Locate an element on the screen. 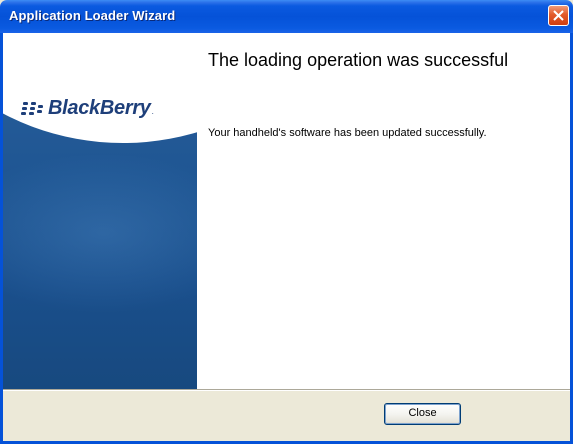 Image resolution: width=573 pixels, height=444 pixels. page-heading: The loading operation was successful is located at coordinates (358, 60).